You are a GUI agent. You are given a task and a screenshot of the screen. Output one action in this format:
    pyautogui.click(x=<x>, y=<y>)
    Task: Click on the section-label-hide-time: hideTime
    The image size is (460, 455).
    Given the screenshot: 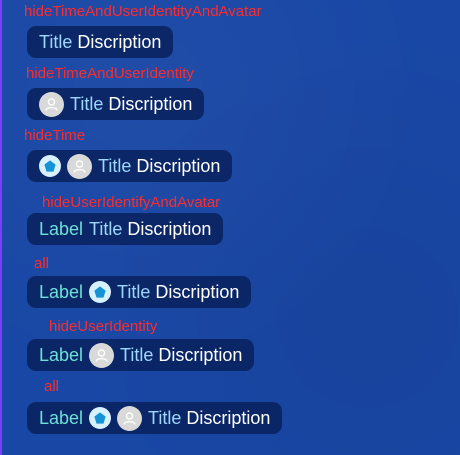 What is the action you would take?
    pyautogui.click(x=55, y=135)
    